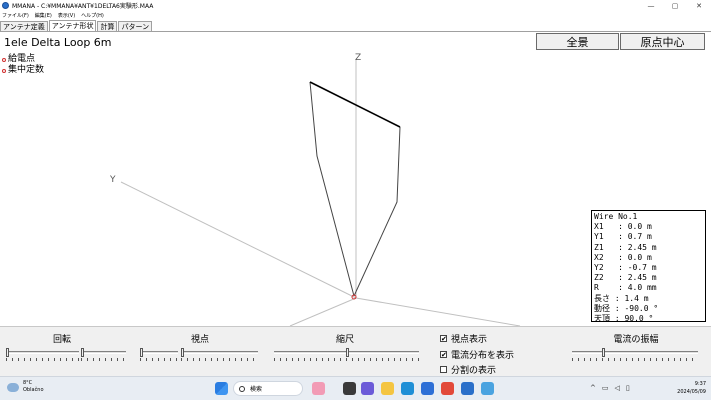 This screenshot has width=711, height=400. What do you see at coordinates (691, 392) in the screenshot?
I see `clock-date: 2024/05/09` at bounding box center [691, 392].